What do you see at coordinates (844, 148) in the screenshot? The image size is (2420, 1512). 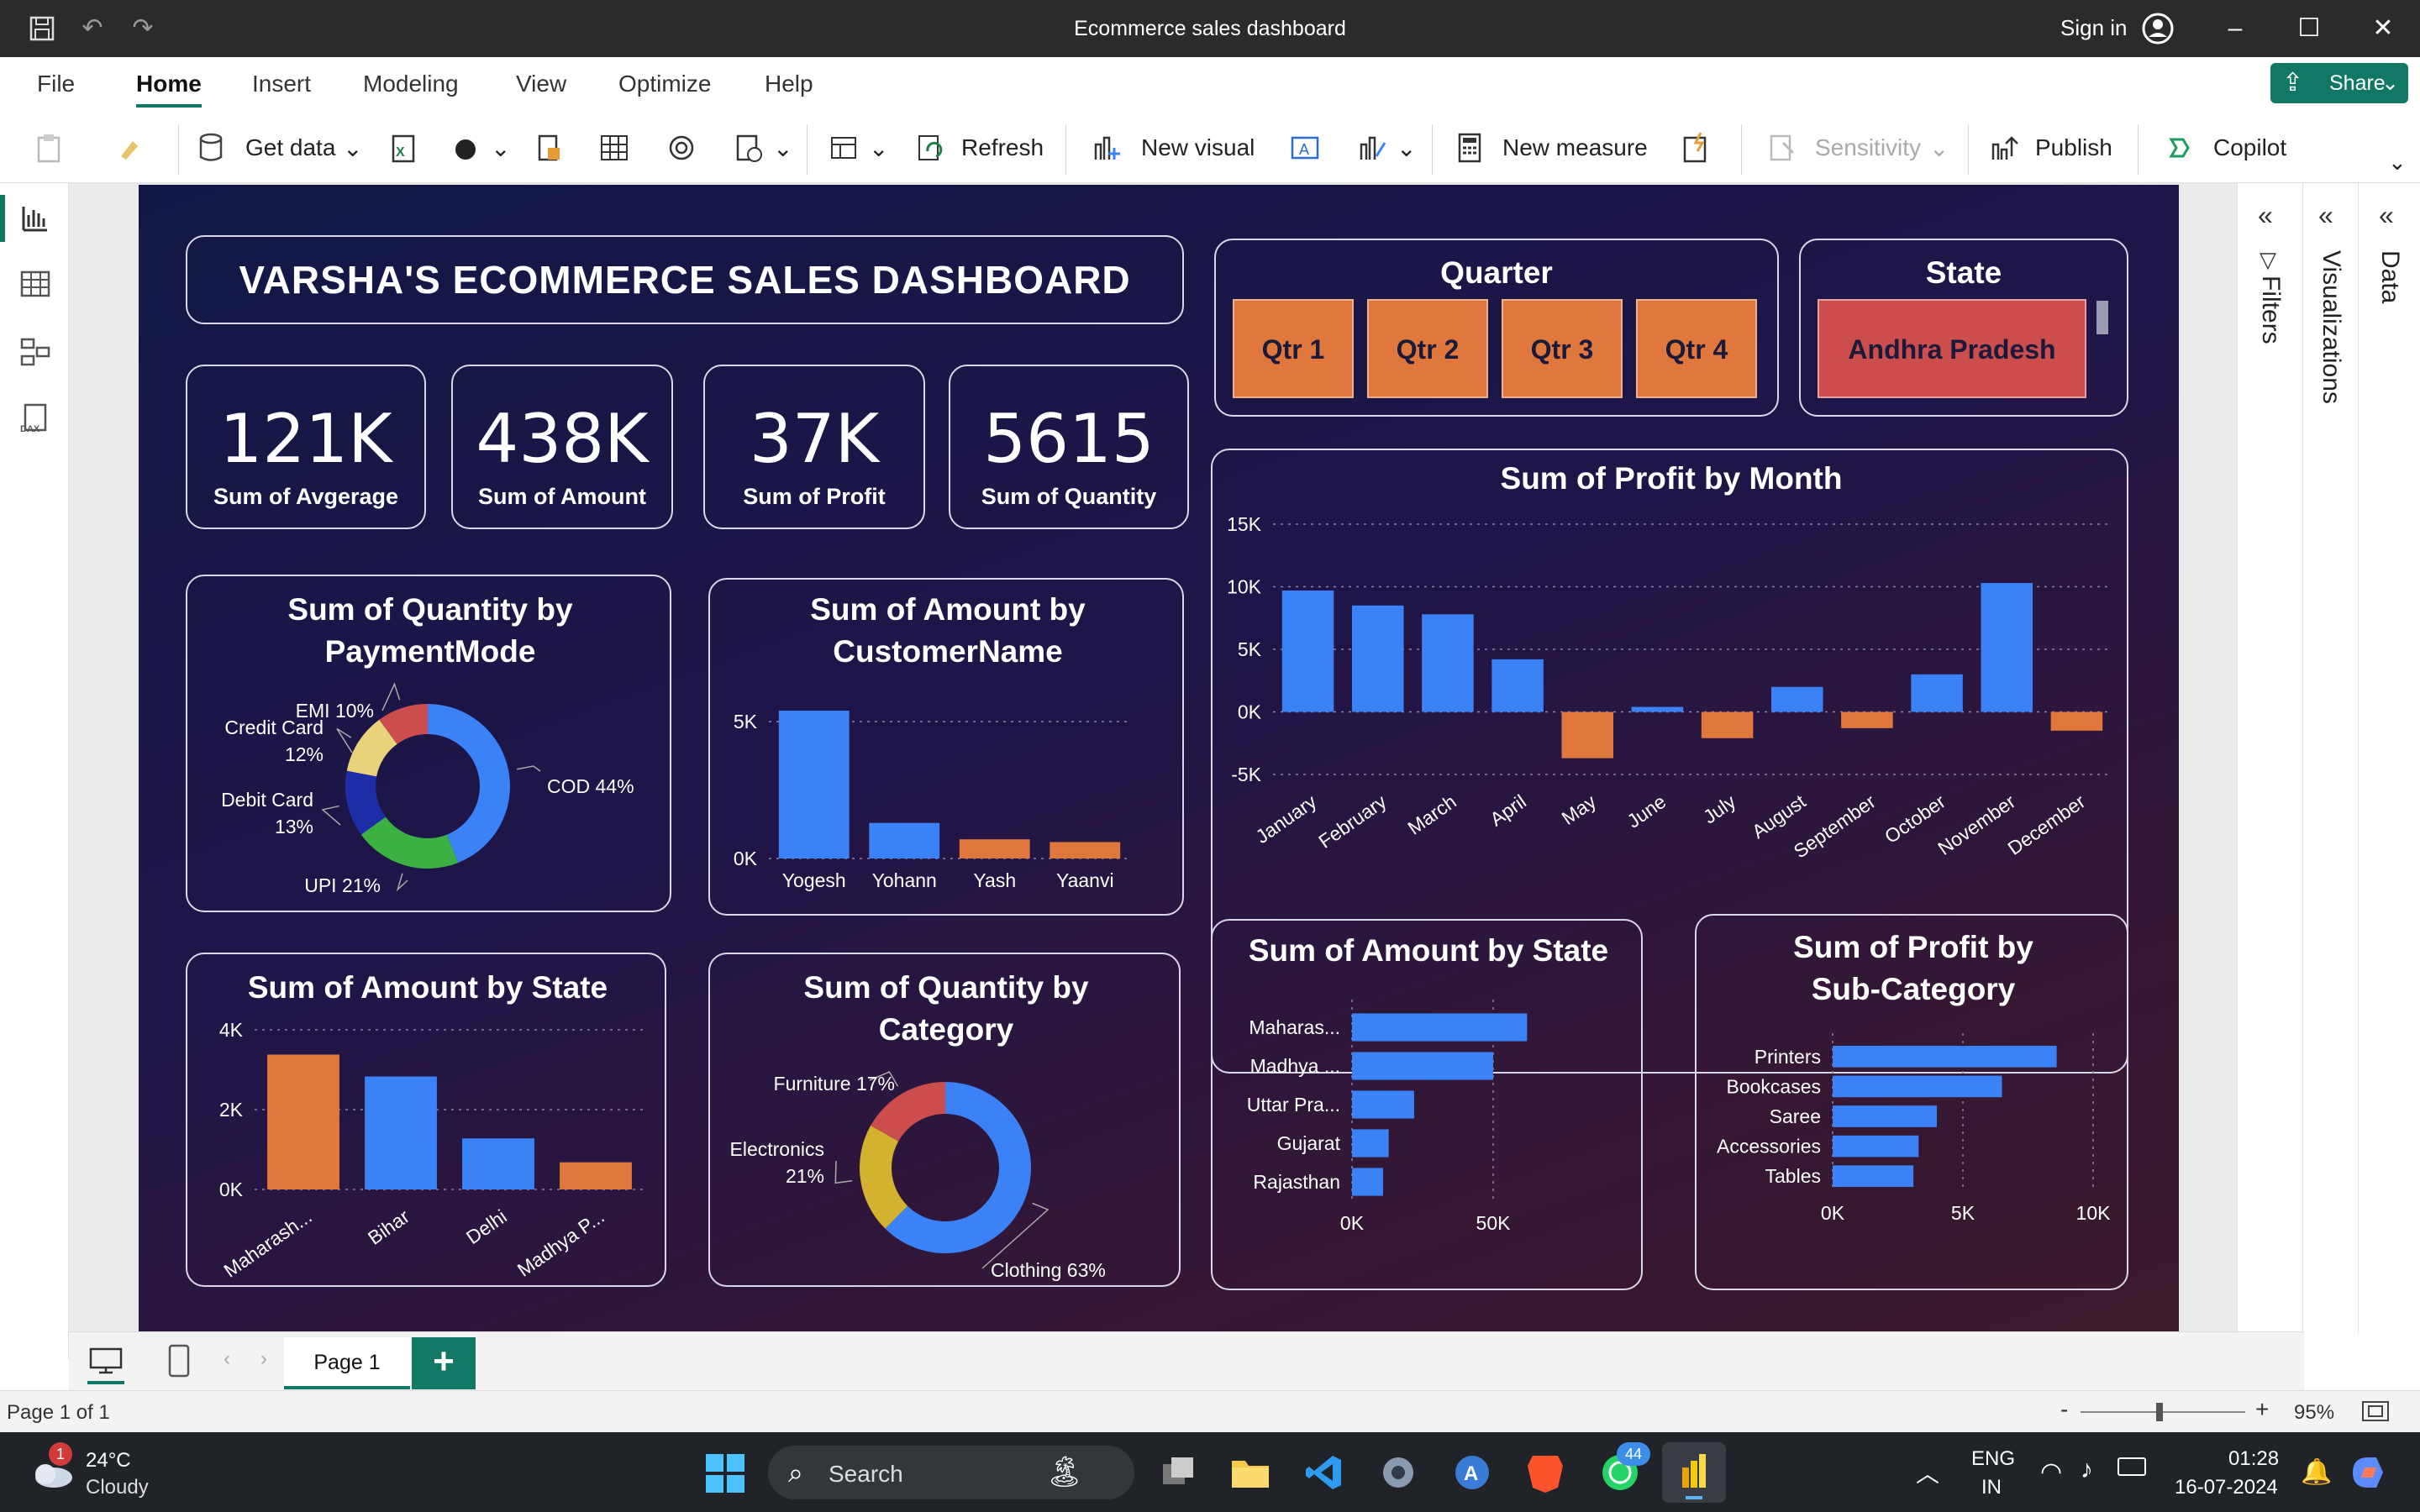 I see `transform-data-icon` at bounding box center [844, 148].